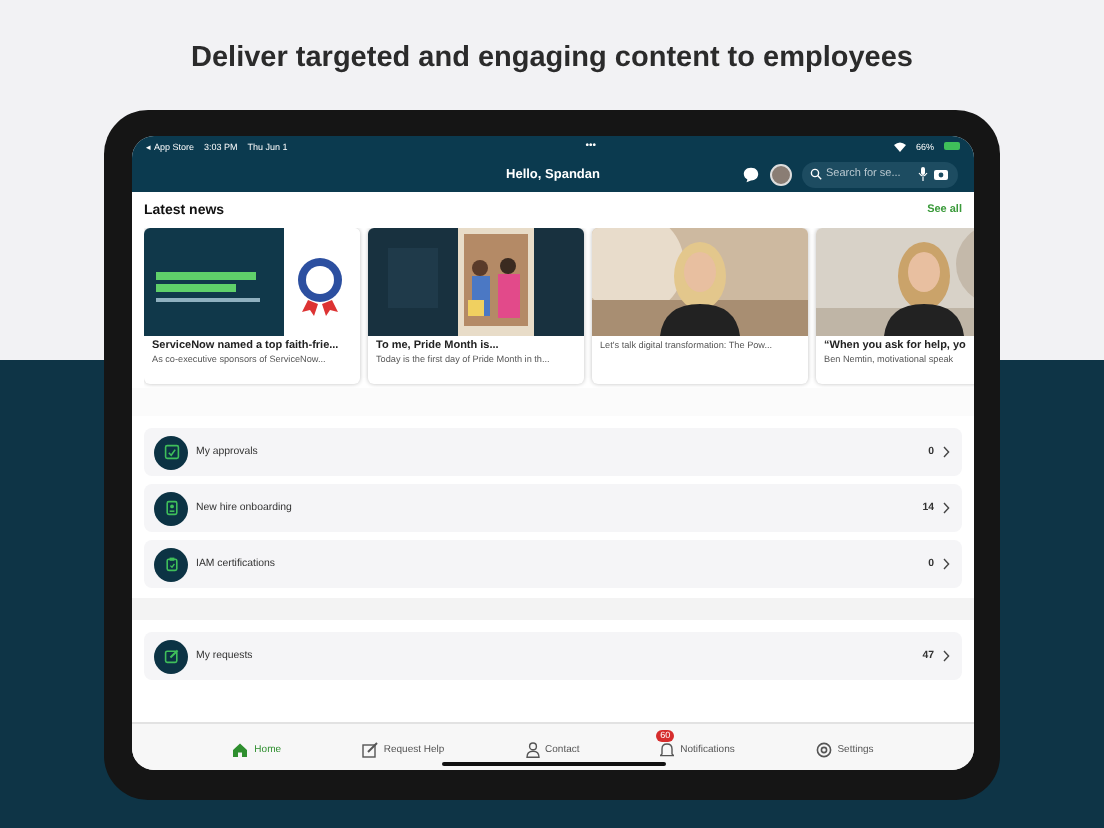  Describe the element at coordinates (816, 174) in the screenshot. I see `search-icon` at that location.